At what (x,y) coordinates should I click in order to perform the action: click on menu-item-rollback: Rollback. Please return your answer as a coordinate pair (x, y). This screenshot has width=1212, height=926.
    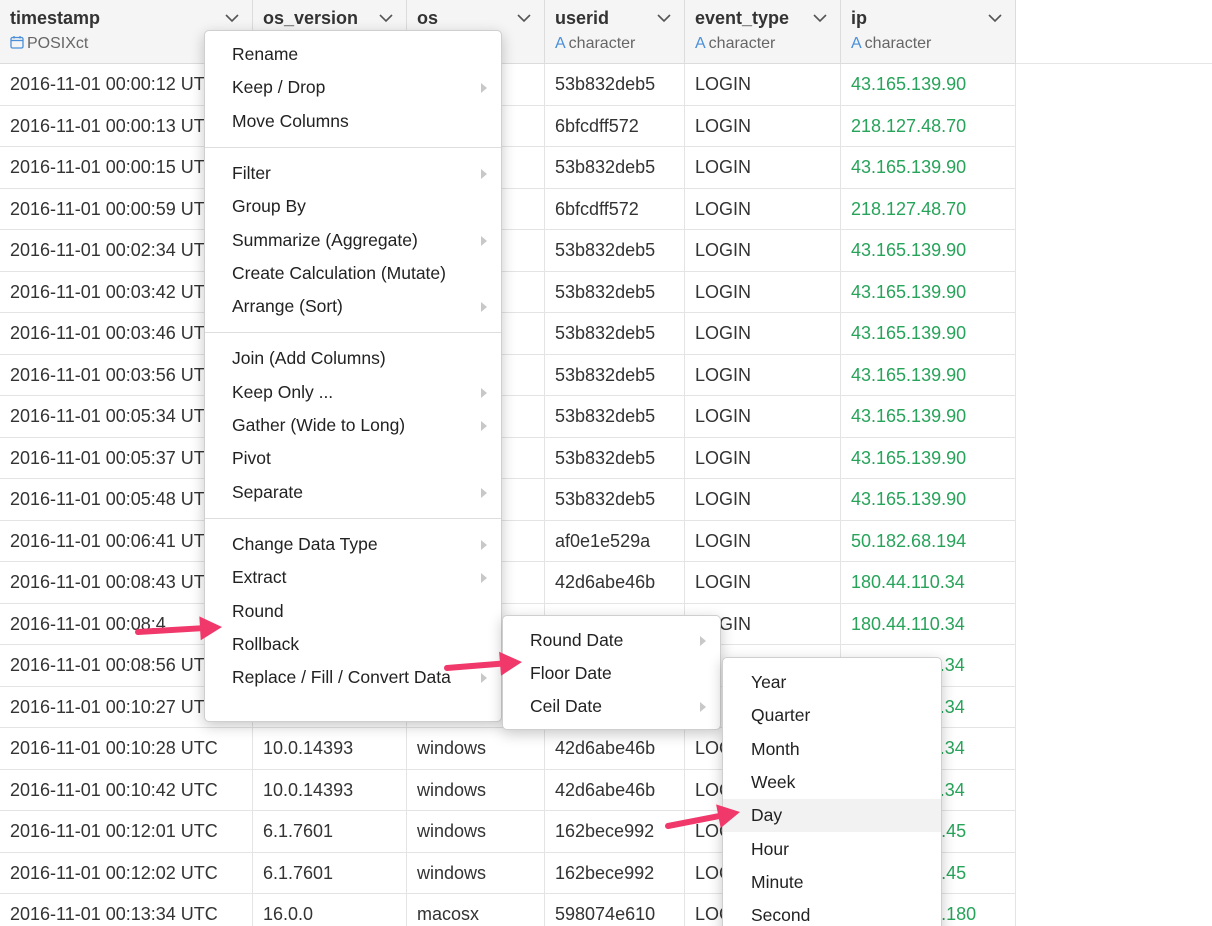
    Looking at the image, I should click on (353, 644).